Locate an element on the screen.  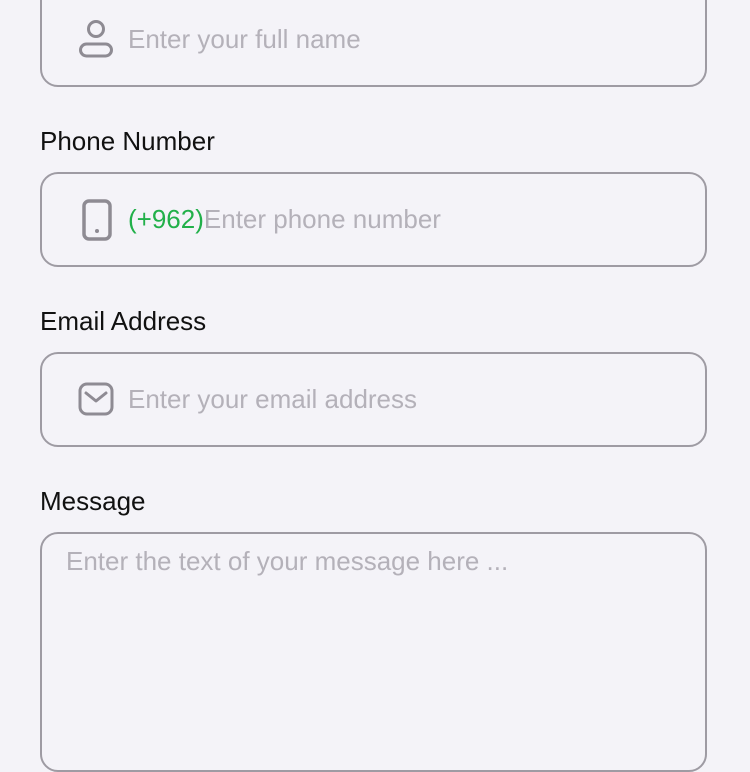
phone-input-text: (+962)Enter phone number is located at coordinates (284, 219).